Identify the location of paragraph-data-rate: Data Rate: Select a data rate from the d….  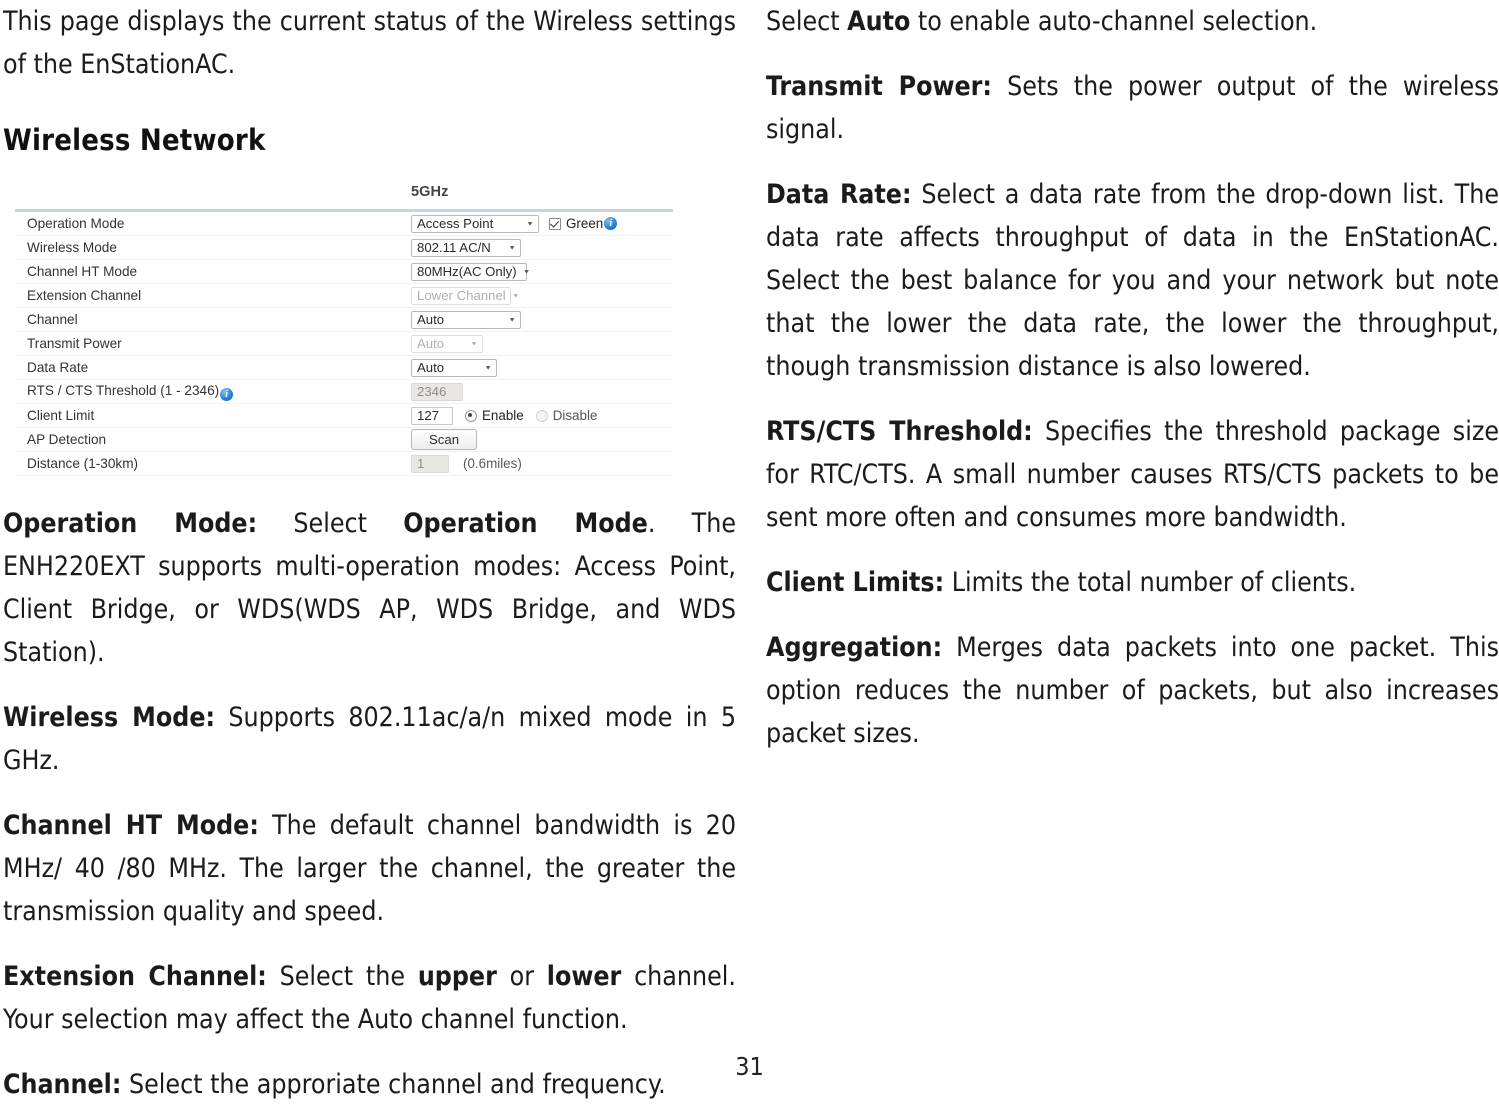
(1132, 280).